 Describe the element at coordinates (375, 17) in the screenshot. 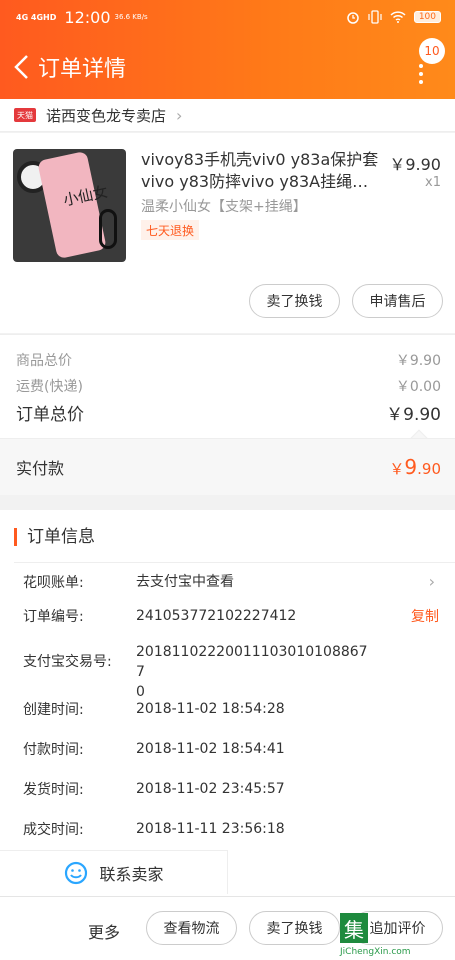

I see `vibrate-icon` at that location.